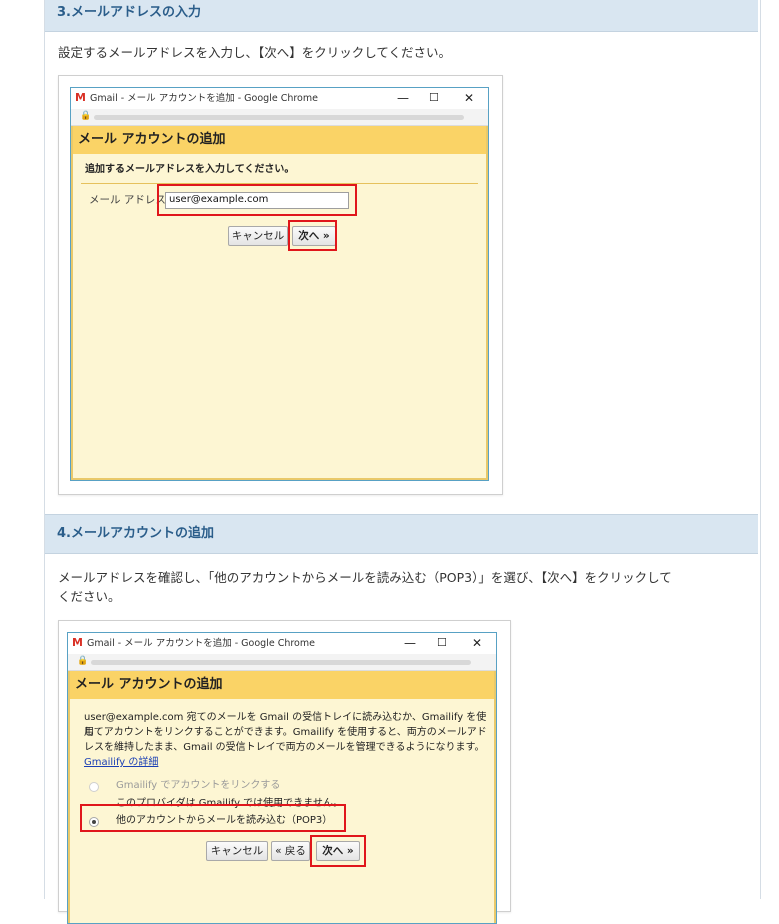 This screenshot has width=779, height=924. Describe the element at coordinates (279, 140) in the screenshot. I see `dialog-title: メール アカウントの追加` at that location.